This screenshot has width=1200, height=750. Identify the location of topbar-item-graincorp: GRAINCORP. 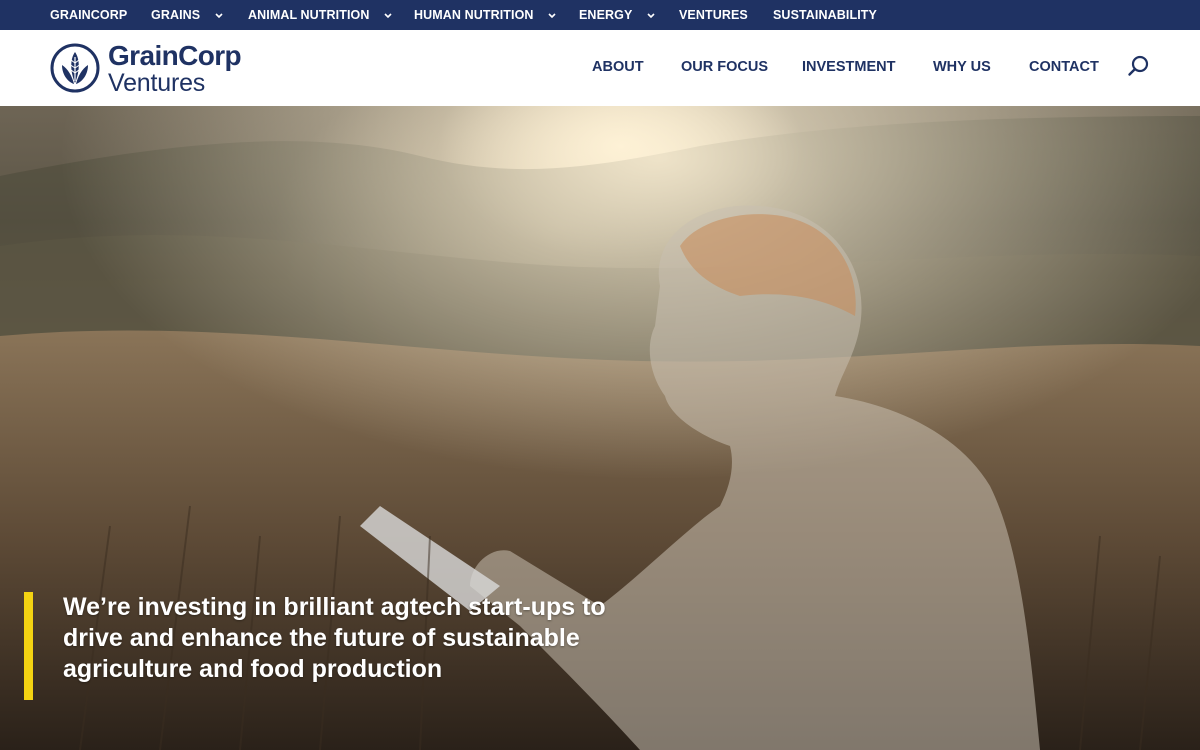
(88, 15).